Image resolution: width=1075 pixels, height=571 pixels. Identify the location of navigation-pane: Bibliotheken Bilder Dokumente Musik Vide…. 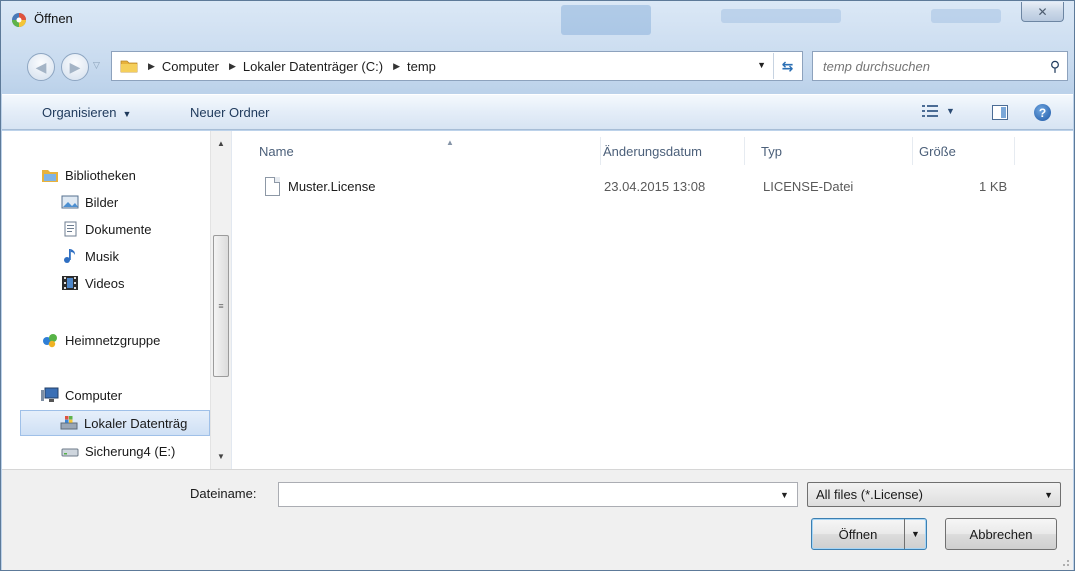
(117, 300).